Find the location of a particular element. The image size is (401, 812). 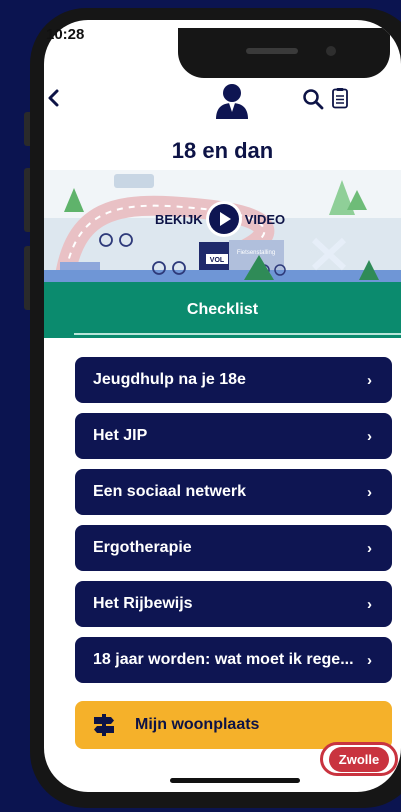

watch-video-button: BEKIJK VIDEO is located at coordinates (220, 219).